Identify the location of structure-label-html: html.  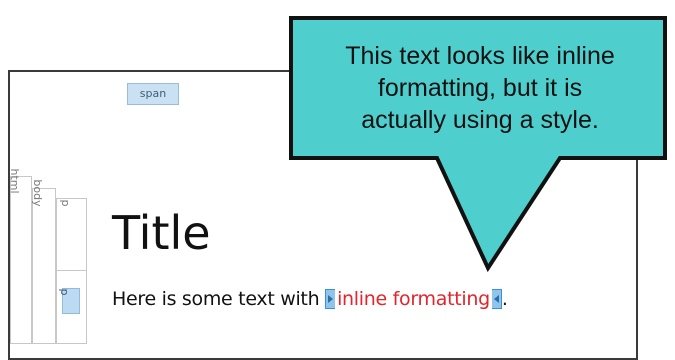
(14, 181).